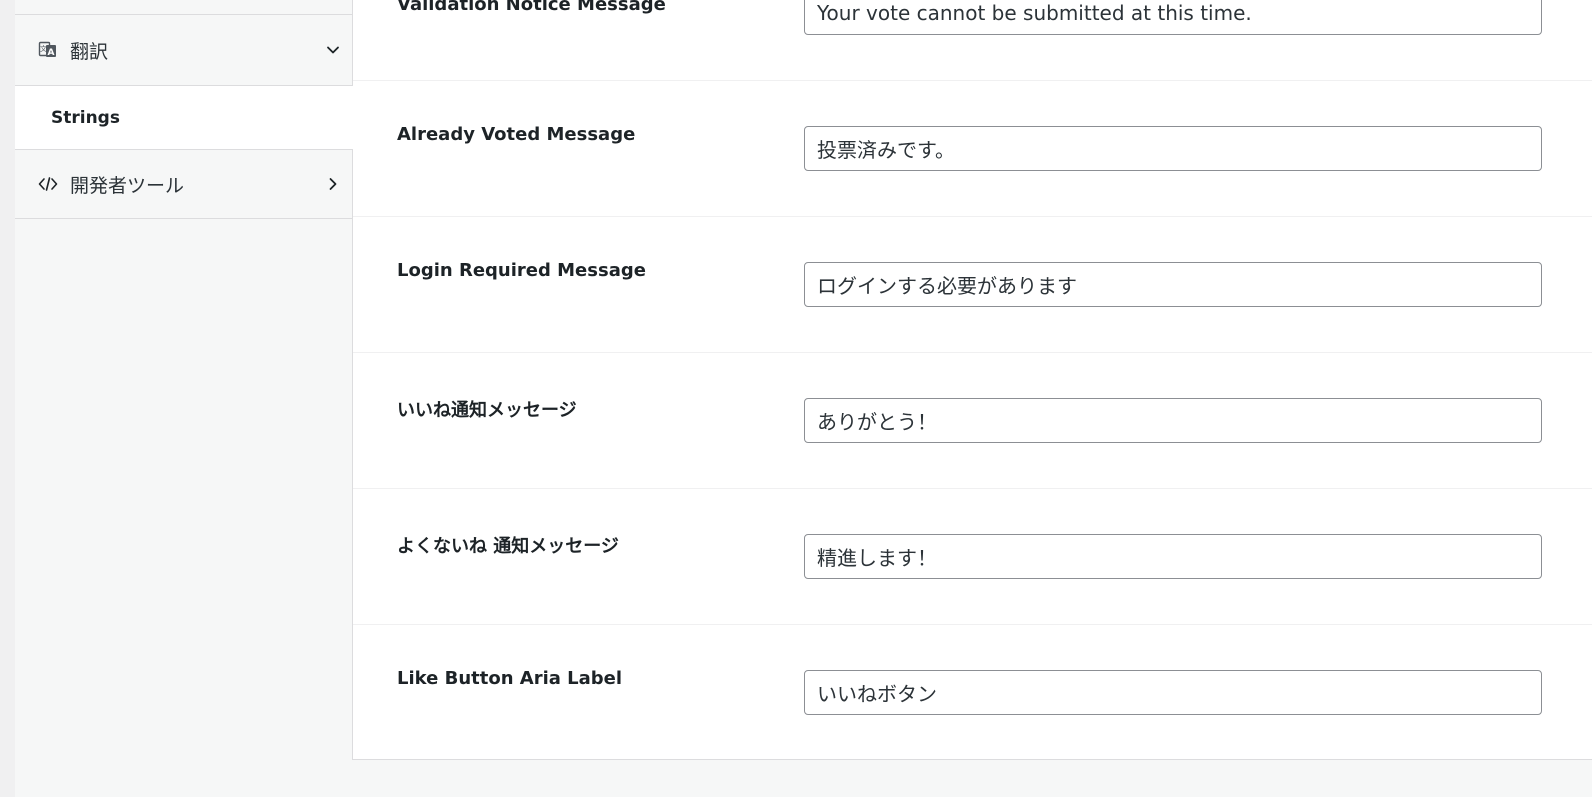 This screenshot has height=797, width=1592. Describe the element at coordinates (1173, 692) in the screenshot. I see `like-aria-label-input` at that location.